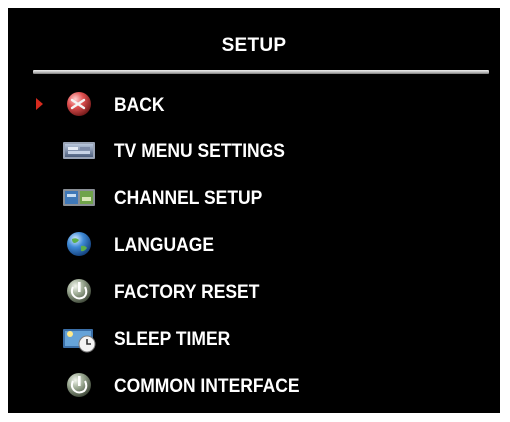  What do you see at coordinates (187, 292) in the screenshot?
I see `menu-item-label: FACTORY RESET` at bounding box center [187, 292].